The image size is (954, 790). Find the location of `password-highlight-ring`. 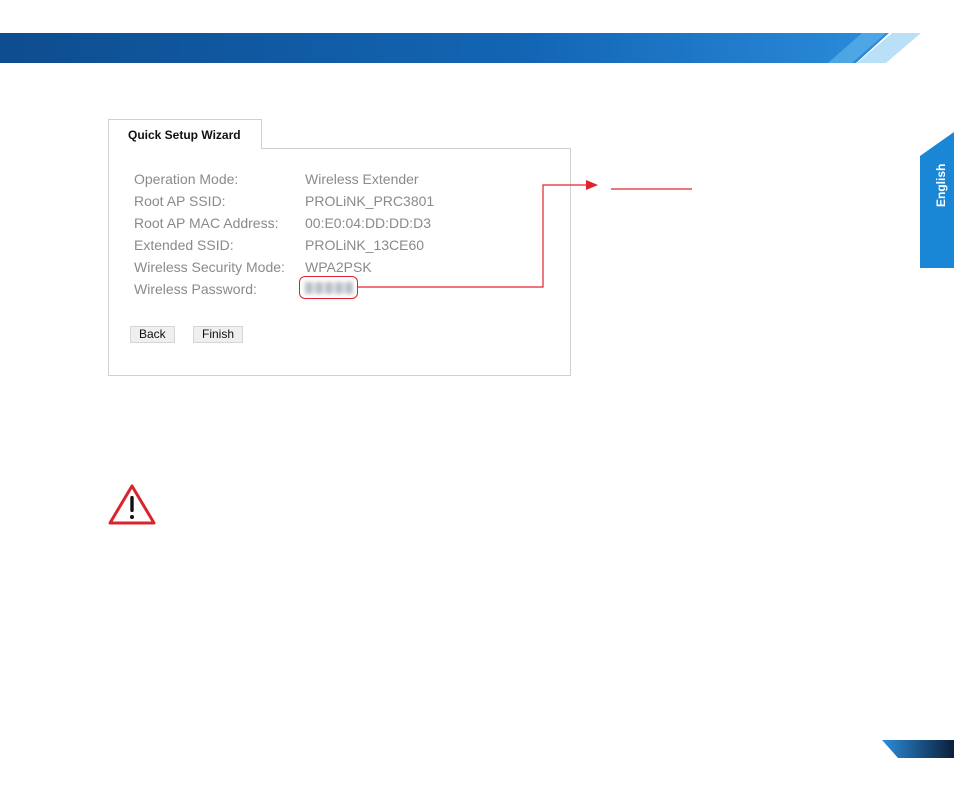

password-highlight-ring is located at coordinates (328, 287).